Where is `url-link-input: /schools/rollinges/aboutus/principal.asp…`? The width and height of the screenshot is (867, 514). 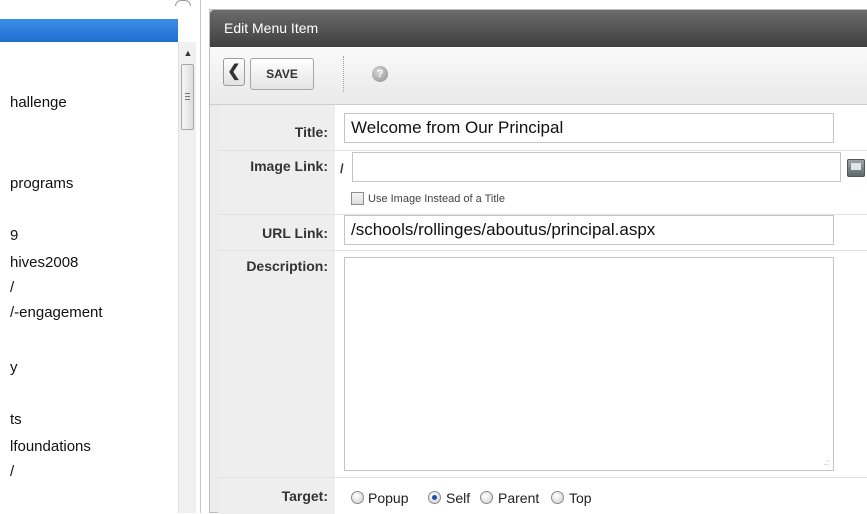 url-link-input: /schools/rollinges/aboutus/principal.asp… is located at coordinates (589, 230).